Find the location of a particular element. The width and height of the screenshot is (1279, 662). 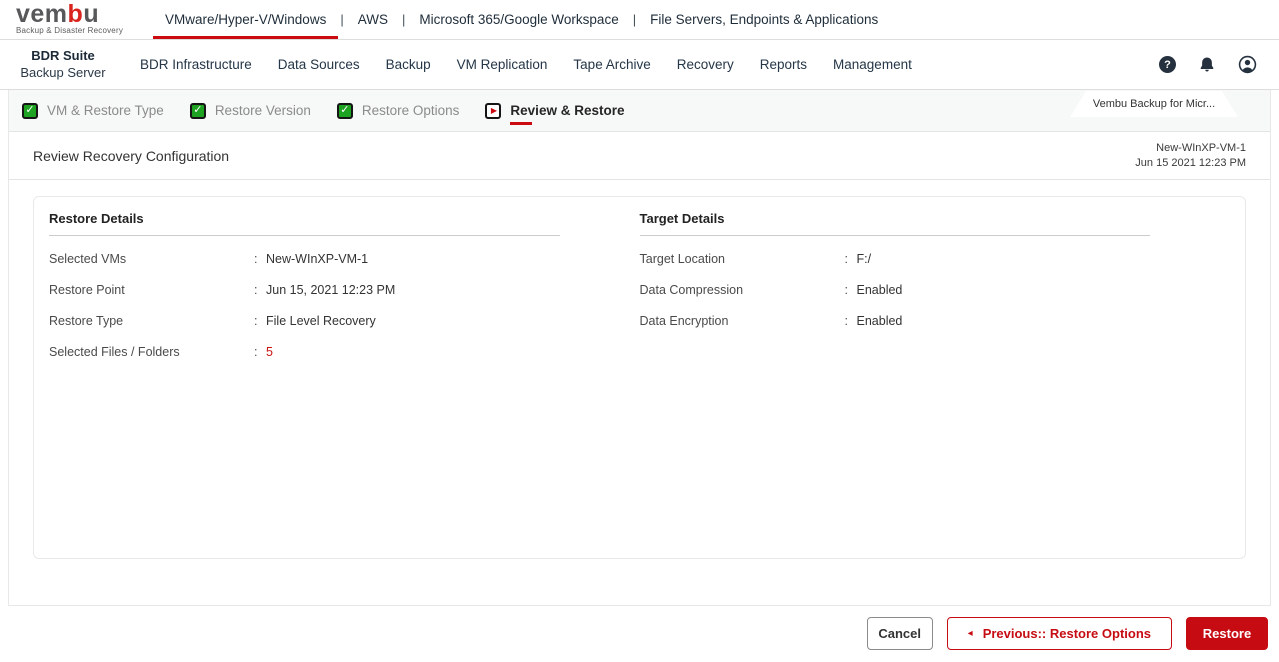

menu-item-vm-replication: VM Replication is located at coordinates (502, 64).